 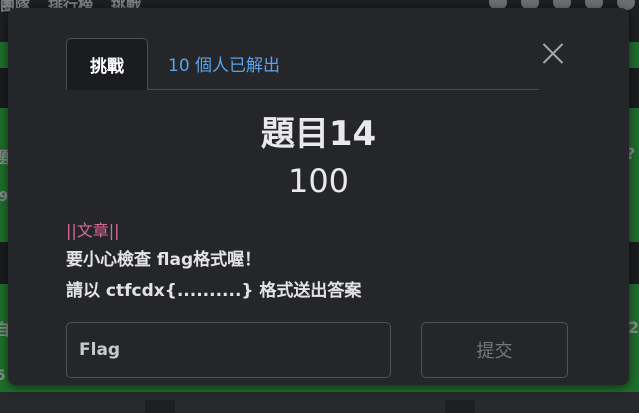 I want to click on challenge-title: 題目14, so click(x=318, y=134).